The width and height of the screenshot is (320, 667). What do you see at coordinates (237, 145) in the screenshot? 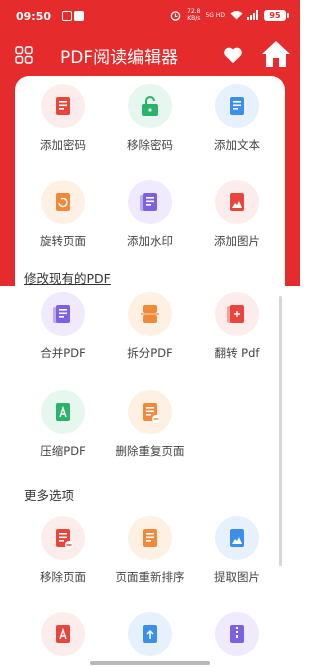
I see `tool-label: 添加文本` at bounding box center [237, 145].